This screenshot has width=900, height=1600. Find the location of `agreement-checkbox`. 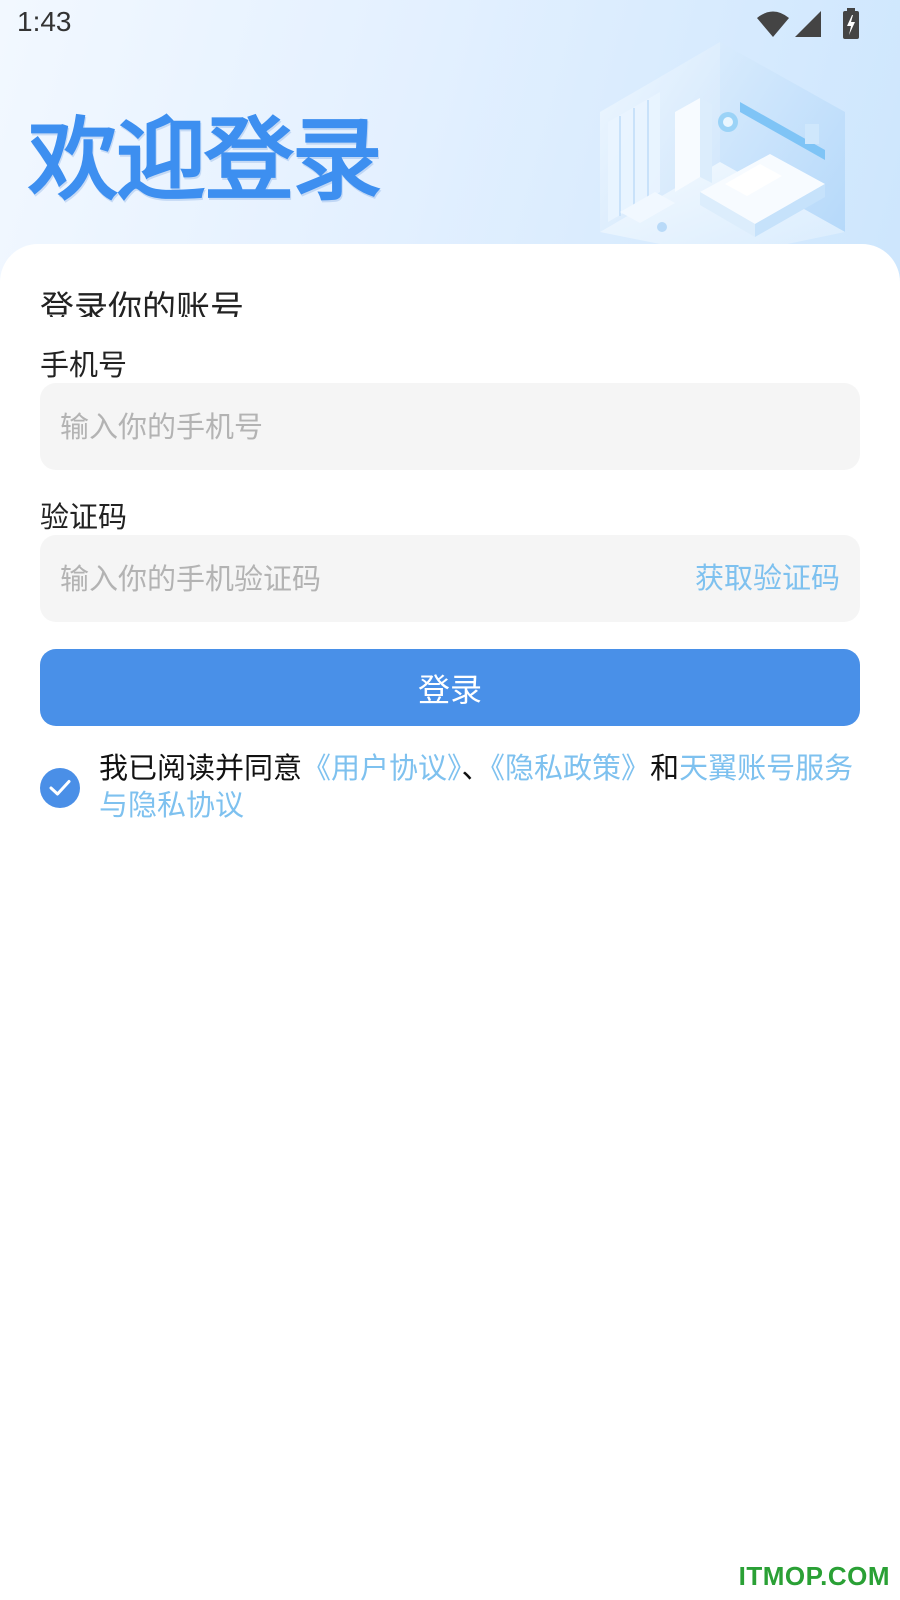

agreement-checkbox is located at coordinates (60, 788).